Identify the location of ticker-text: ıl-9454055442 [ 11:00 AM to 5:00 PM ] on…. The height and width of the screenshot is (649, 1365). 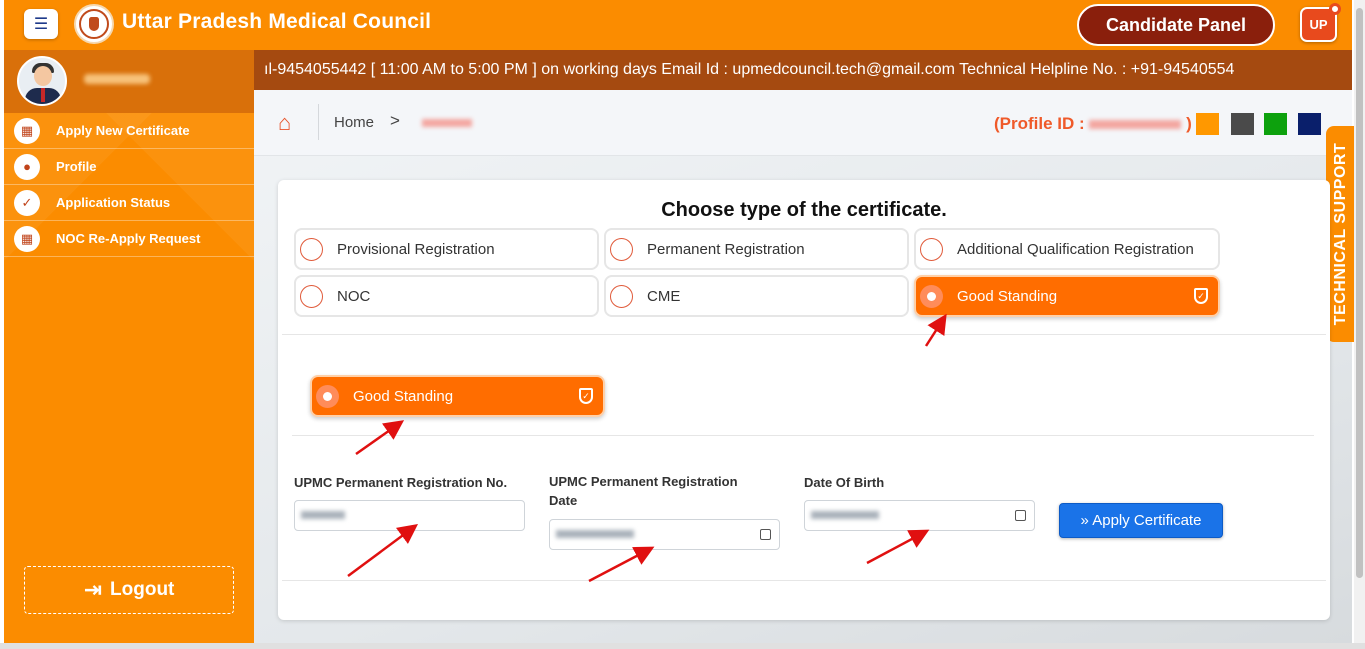
(749, 69).